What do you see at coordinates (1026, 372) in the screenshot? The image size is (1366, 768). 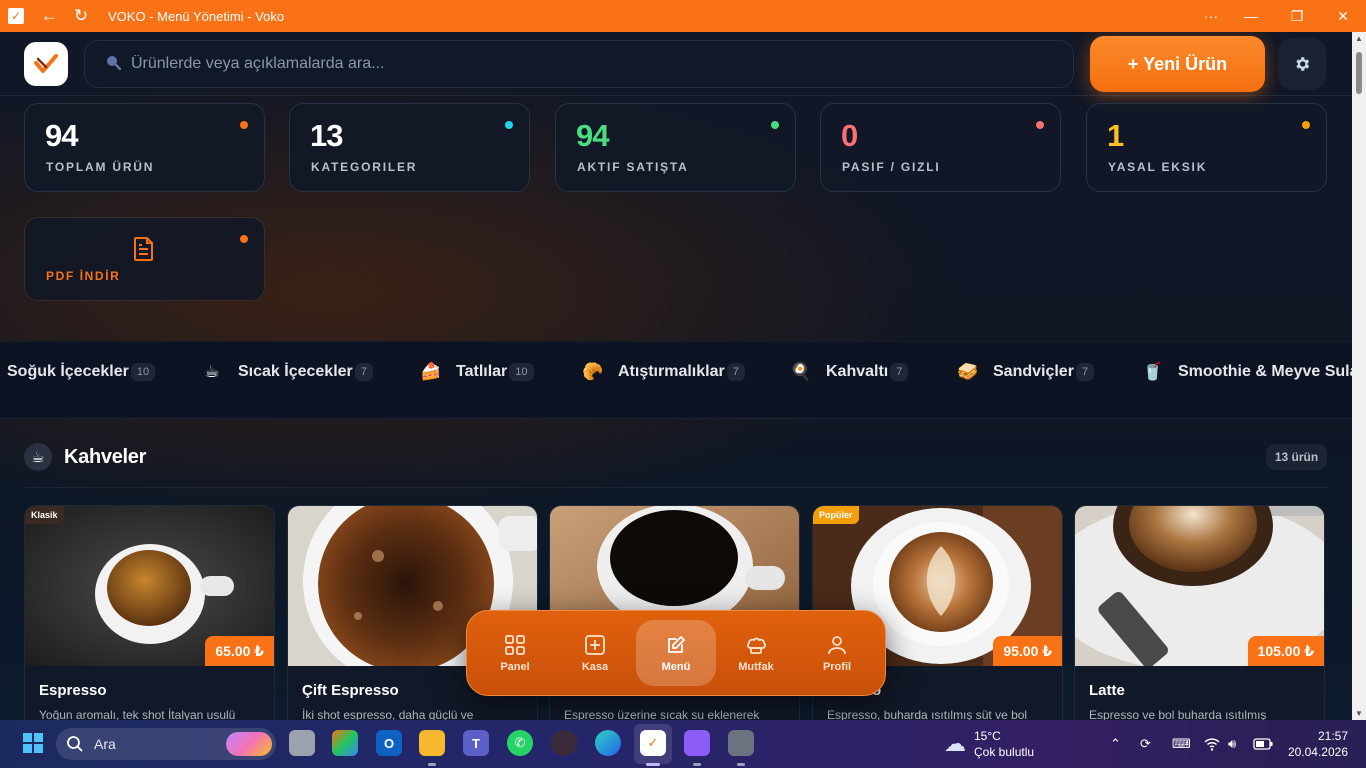 I see `category-tab-sandwiches: 🥪 Sandviçler 7` at bounding box center [1026, 372].